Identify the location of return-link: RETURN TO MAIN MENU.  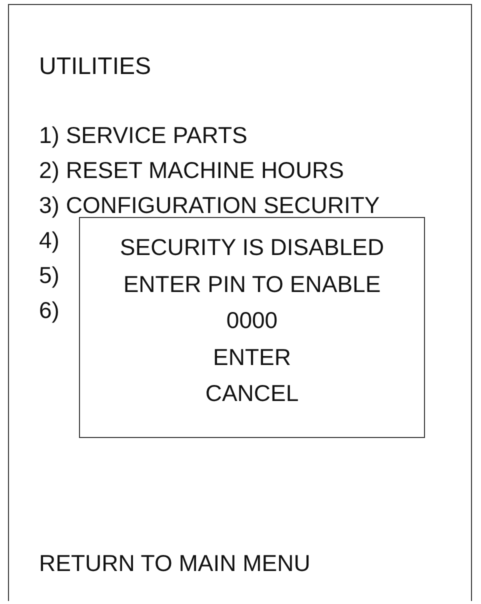
(174, 563).